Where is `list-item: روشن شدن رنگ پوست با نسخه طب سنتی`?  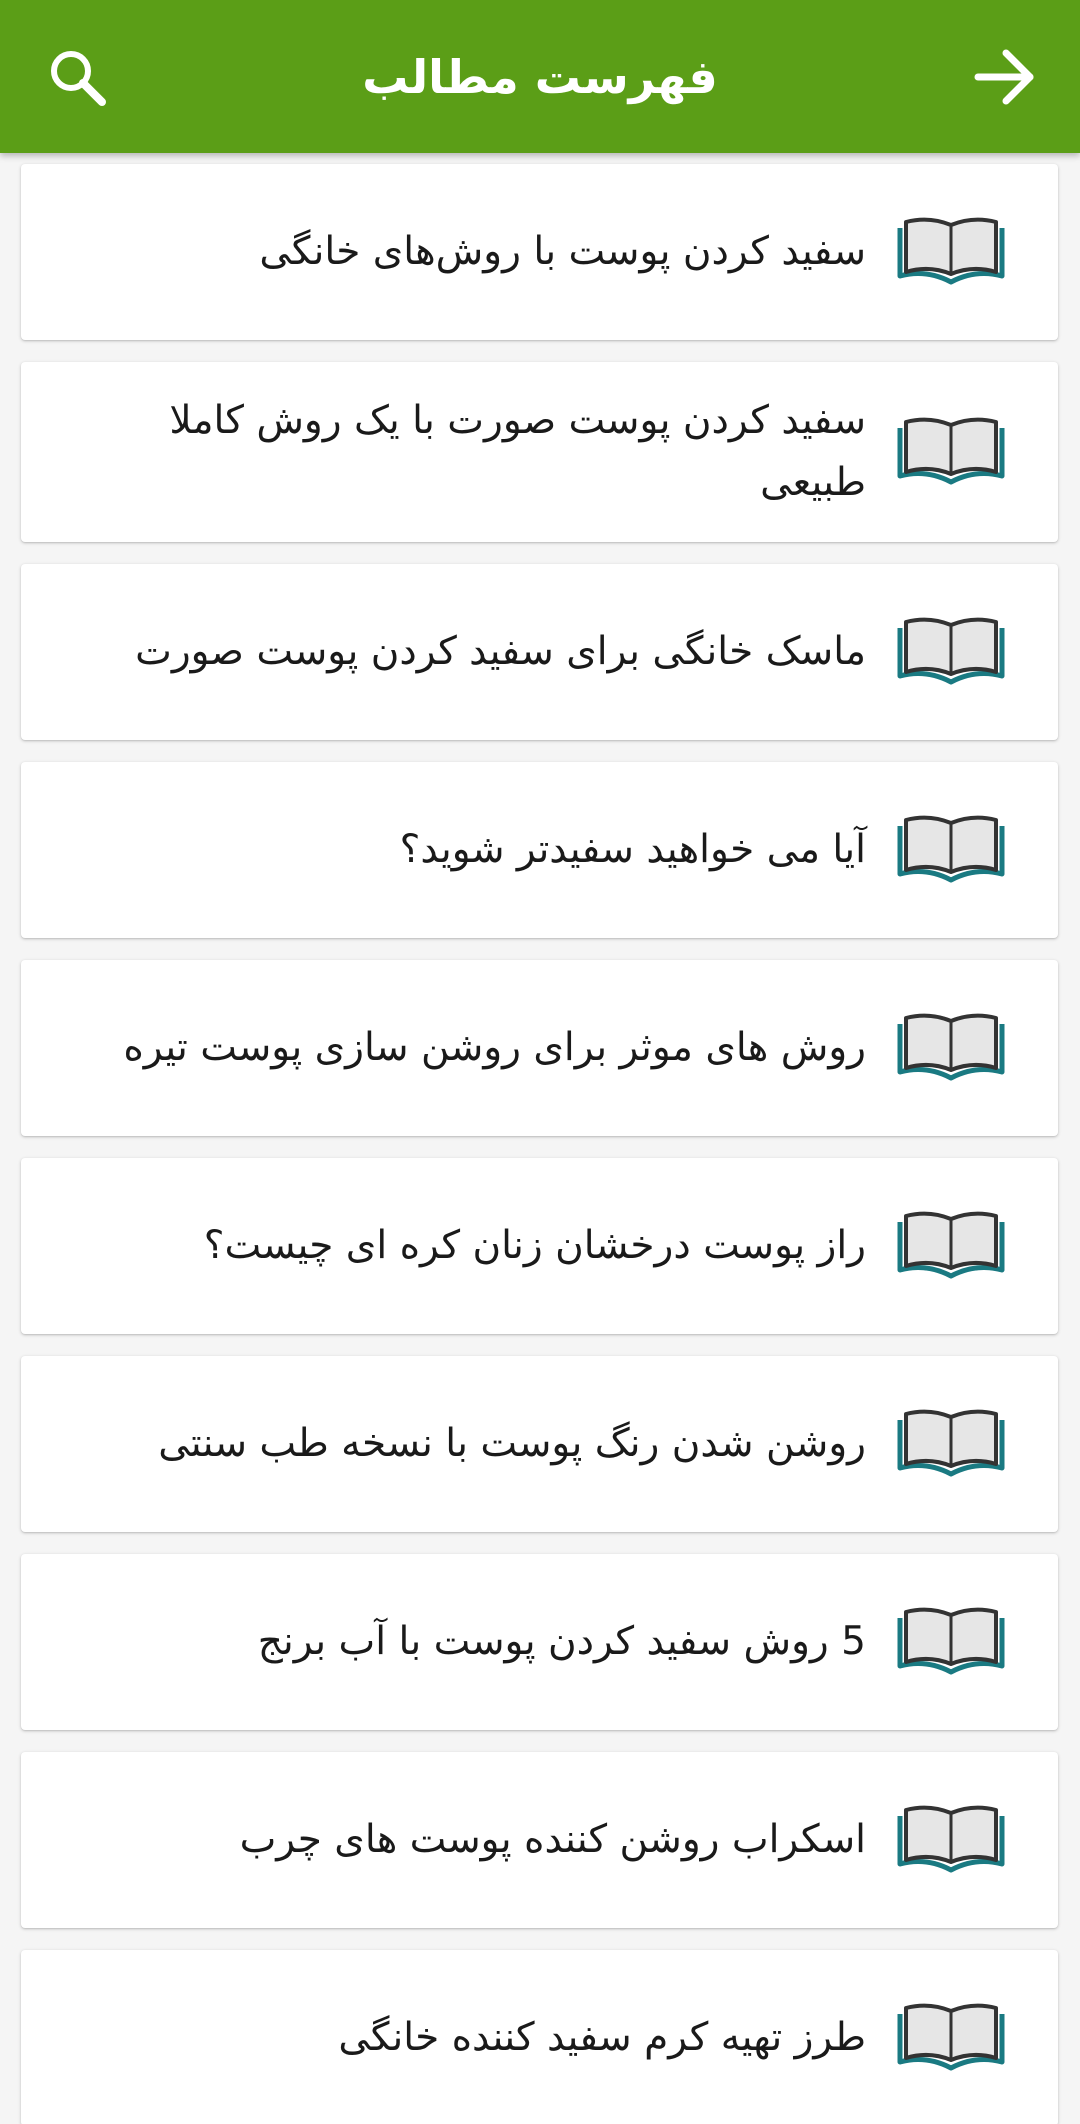
list-item: روشن شدن رنگ پوست با نسخه طب سنتی is located at coordinates (539, 1444).